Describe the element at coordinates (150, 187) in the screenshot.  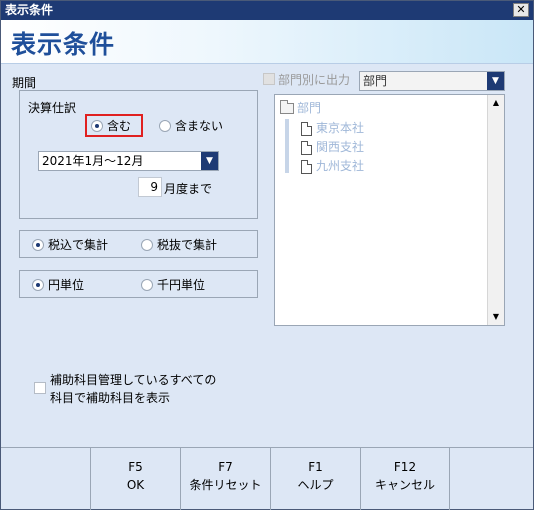
I see `month-input: 9` at that location.